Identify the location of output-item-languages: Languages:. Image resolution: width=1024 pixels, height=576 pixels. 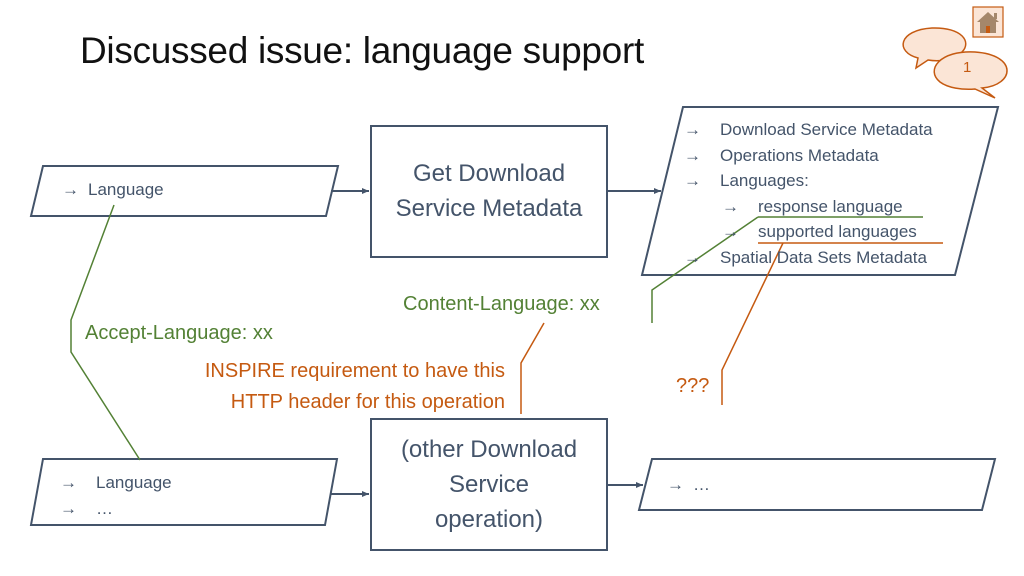
(764, 180).